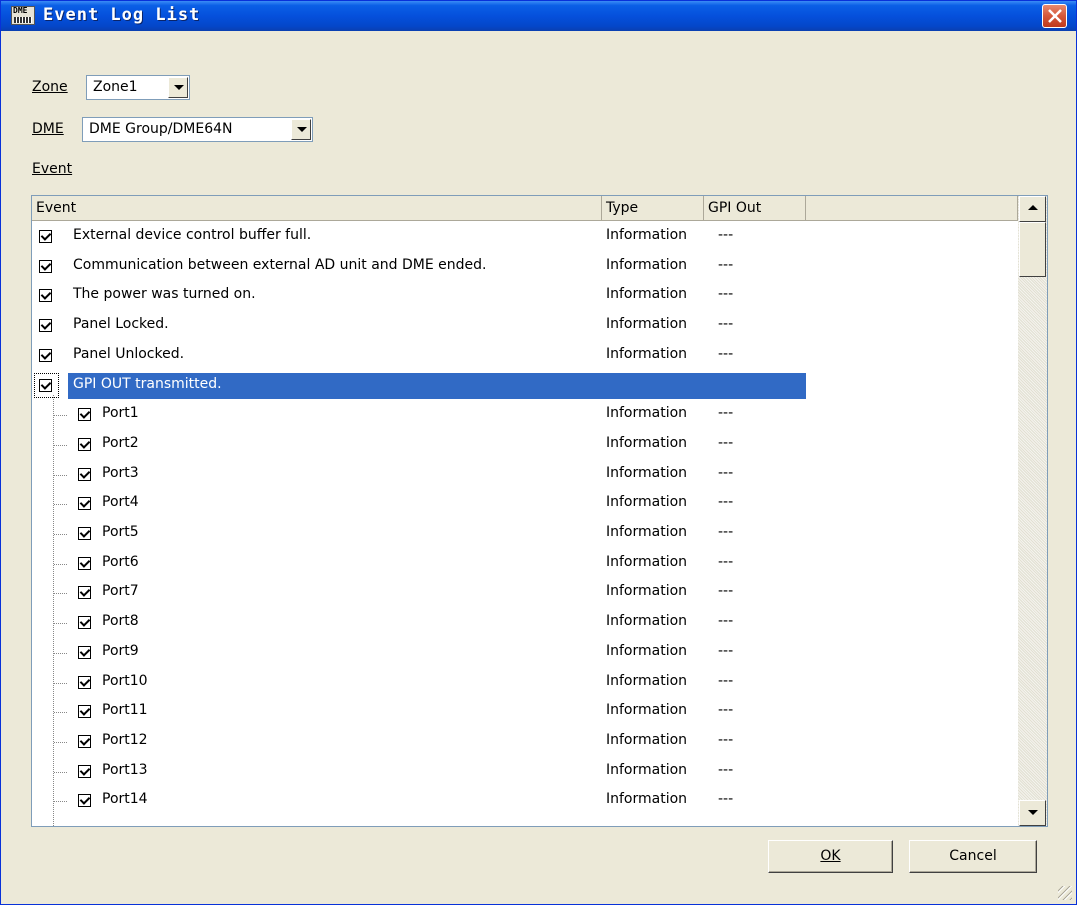 This screenshot has width=1079, height=907. I want to click on chevron-down-icon, so click(179, 87).